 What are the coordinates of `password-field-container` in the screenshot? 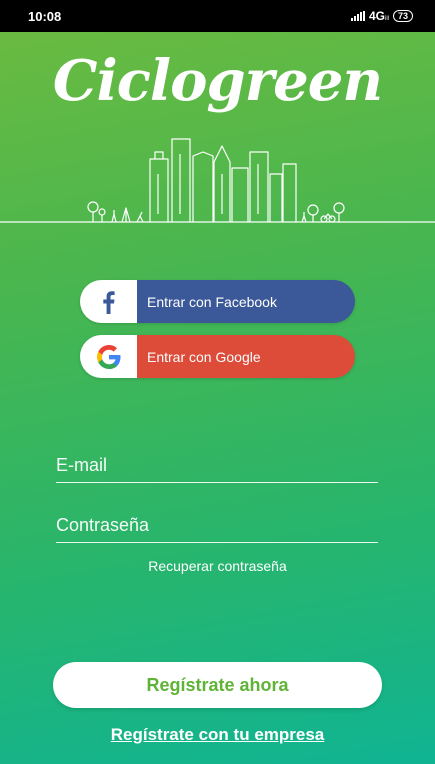 It's located at (217, 525).